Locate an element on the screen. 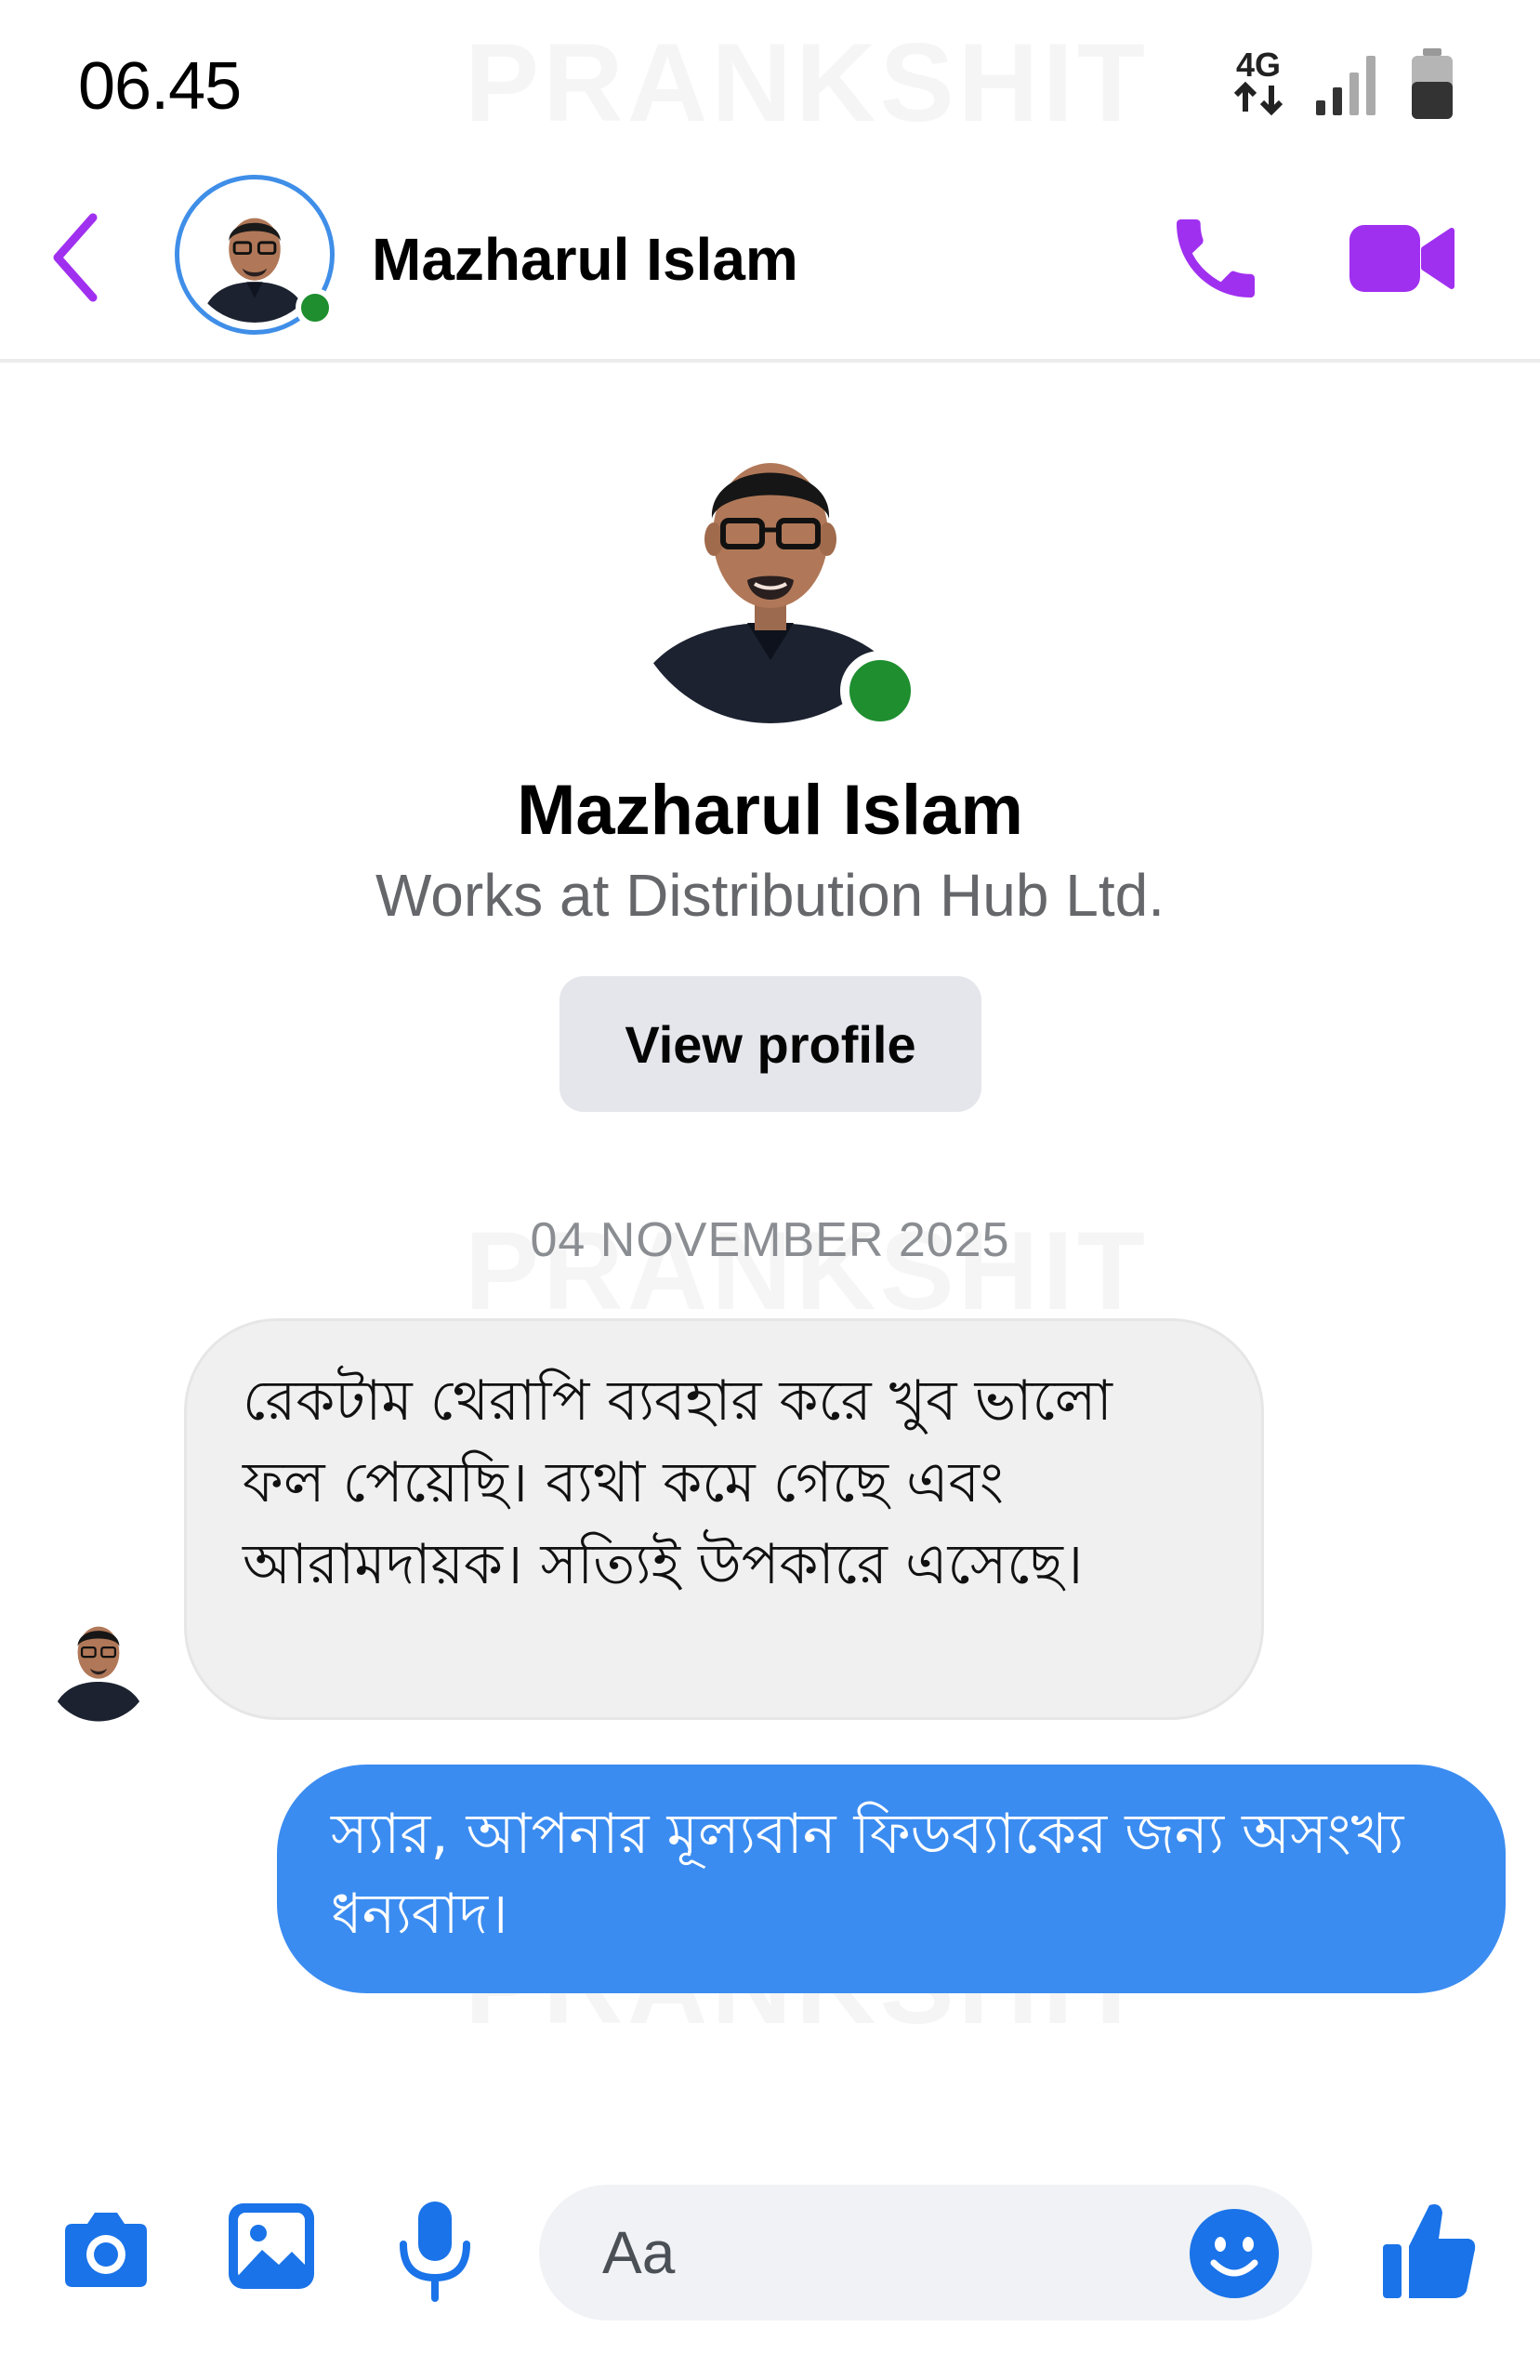  thumbs-up-icon is located at coordinates (1430, 2251).